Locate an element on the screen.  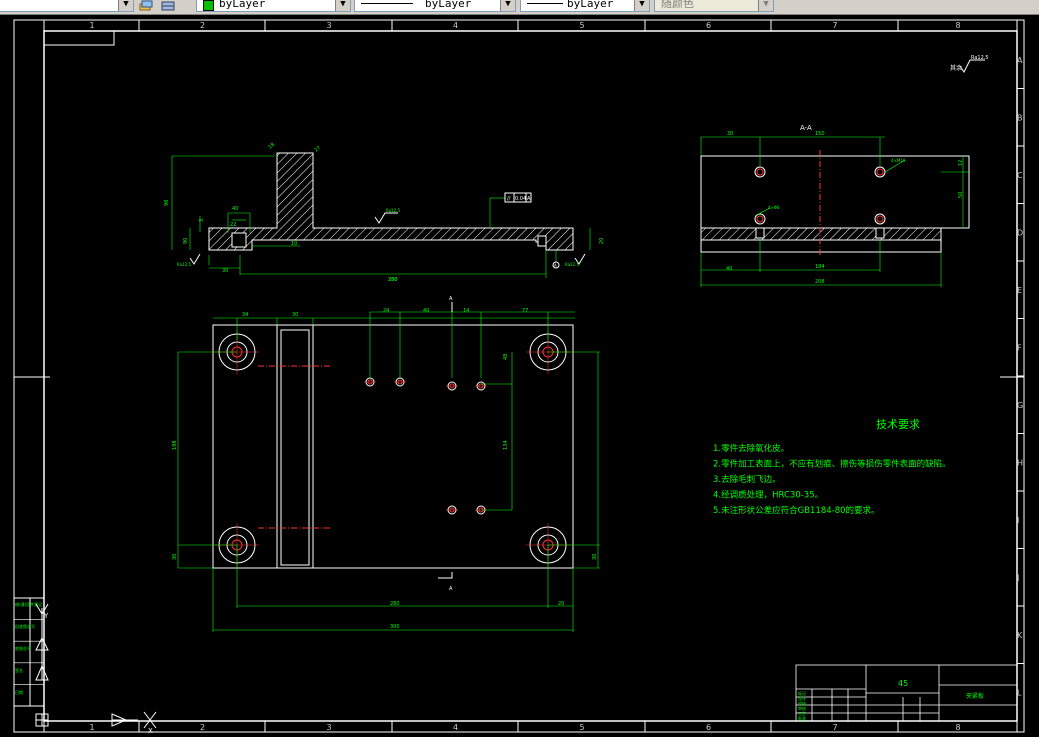
section-dimension-text: 184 is located at coordinates (820, 267).